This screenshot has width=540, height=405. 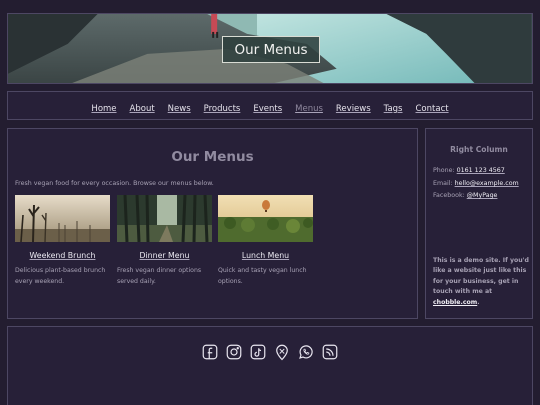 What do you see at coordinates (62, 255) in the screenshot?
I see `card-title-brunch: Weekend Brunch` at bounding box center [62, 255].